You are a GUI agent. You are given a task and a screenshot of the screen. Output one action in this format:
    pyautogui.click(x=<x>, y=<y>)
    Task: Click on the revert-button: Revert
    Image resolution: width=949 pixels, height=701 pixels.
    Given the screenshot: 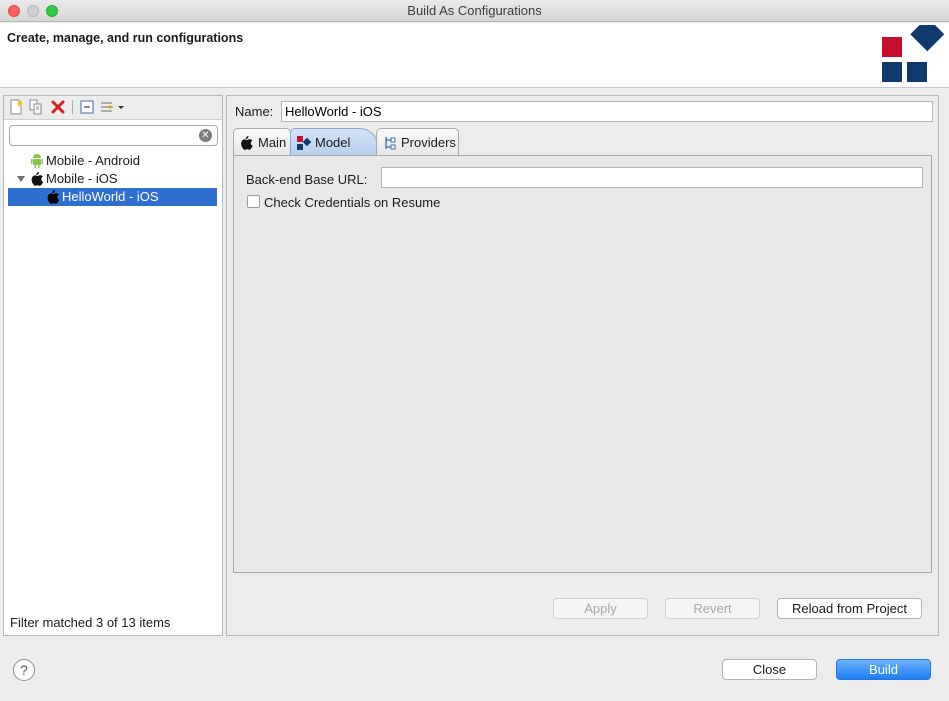 What is the action you would take?
    pyautogui.click(x=712, y=608)
    